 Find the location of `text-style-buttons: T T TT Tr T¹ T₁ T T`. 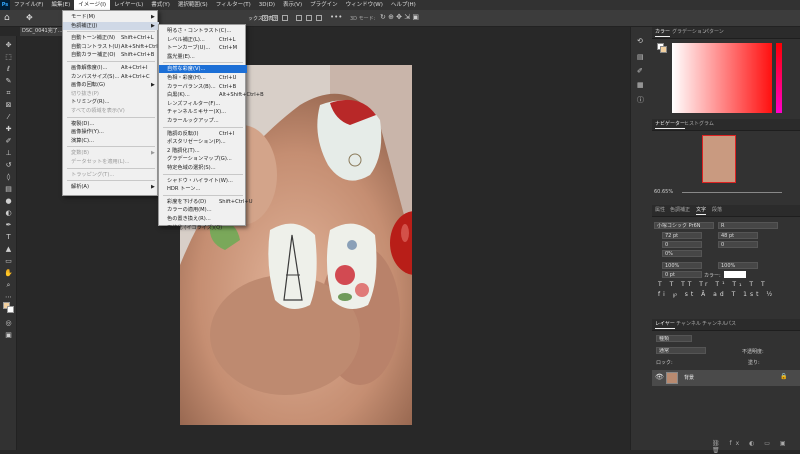

text-style-buttons: T T TT Tr T¹ T₁ T T is located at coordinates (713, 284).